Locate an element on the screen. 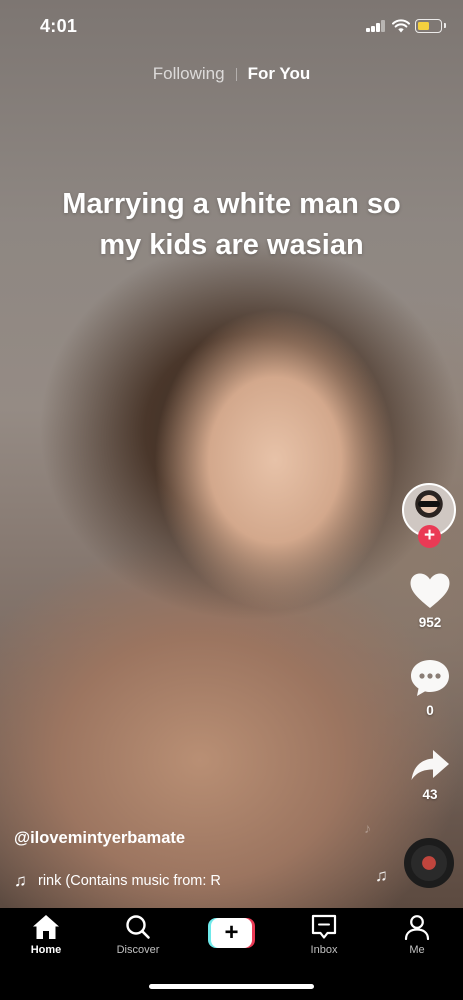 The width and height of the screenshot is (463, 1000). comment-icon is located at coordinates (430, 678).